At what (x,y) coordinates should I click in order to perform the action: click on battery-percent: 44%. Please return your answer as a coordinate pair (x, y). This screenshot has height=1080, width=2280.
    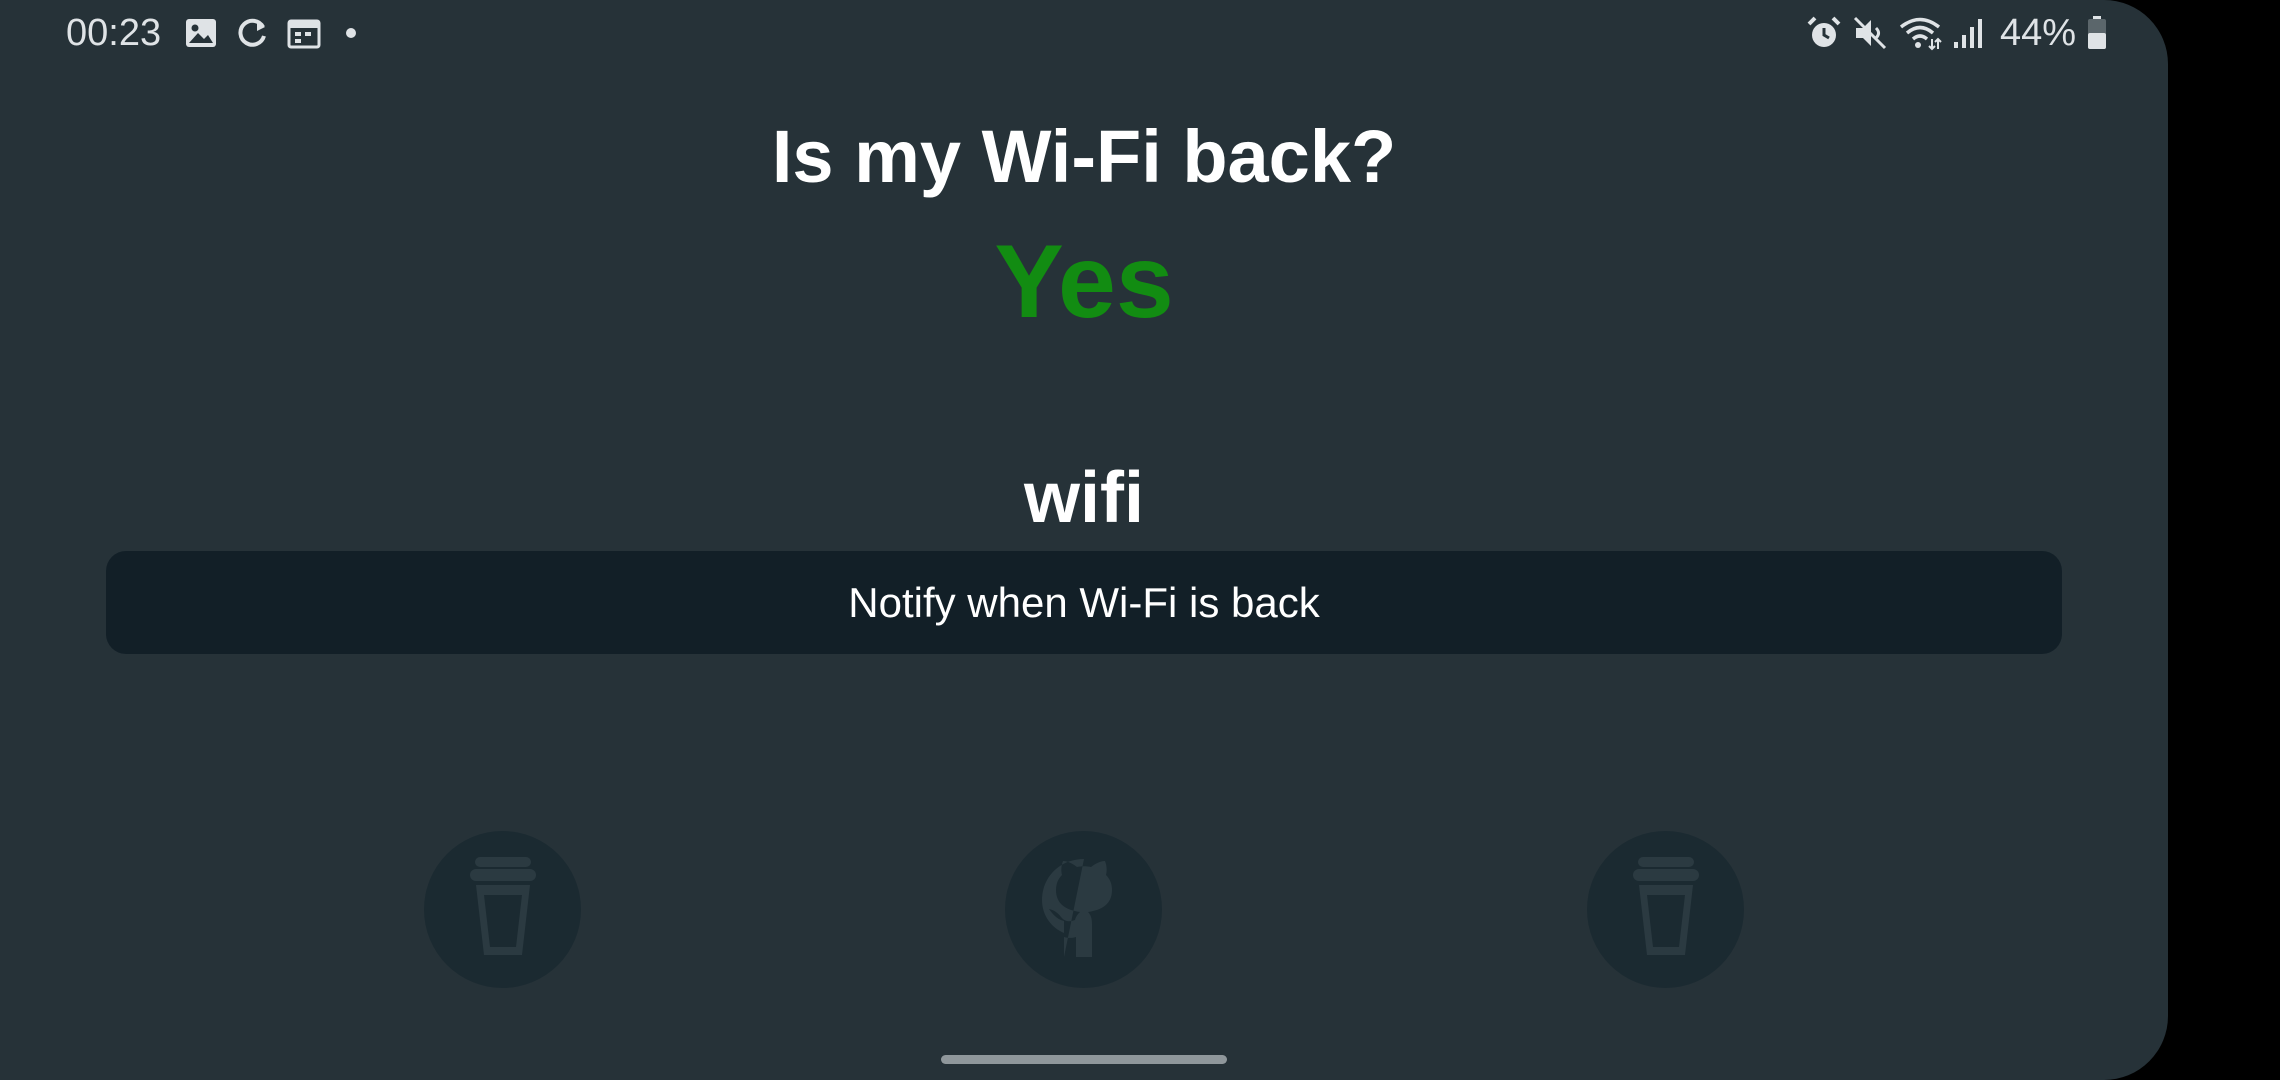
    Looking at the image, I should click on (2037, 32).